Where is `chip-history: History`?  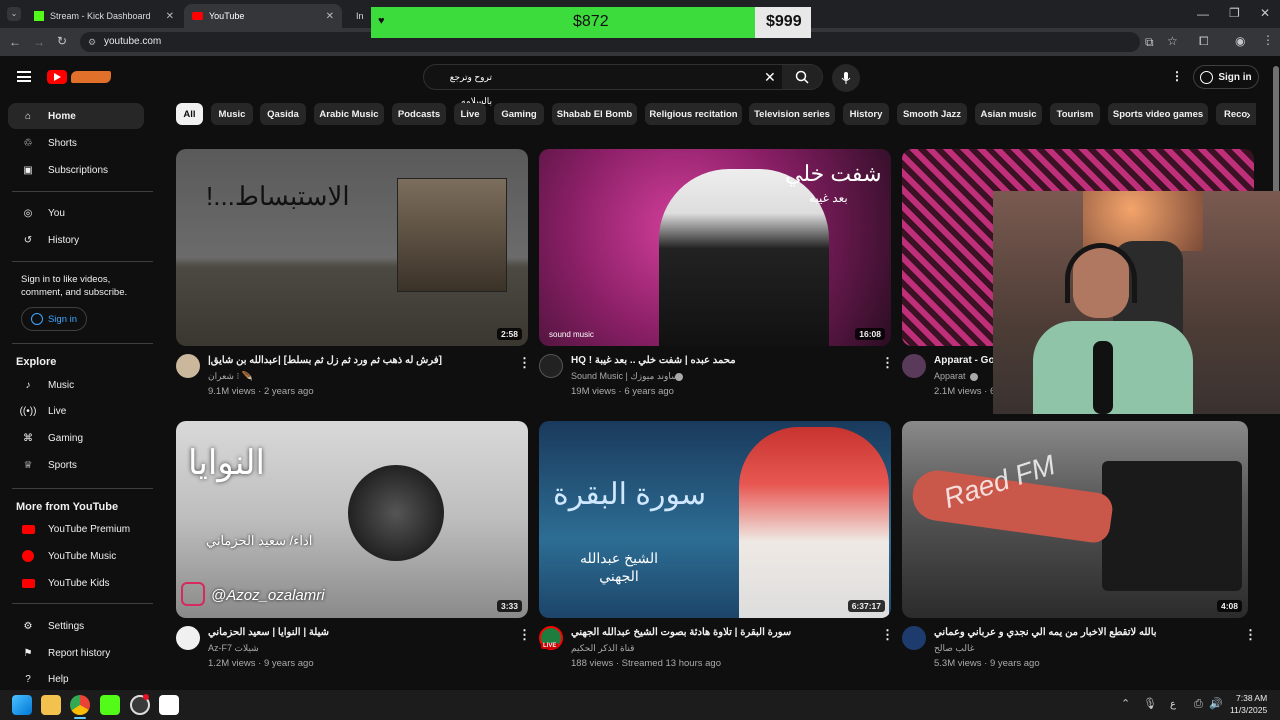 chip-history: History is located at coordinates (866, 114).